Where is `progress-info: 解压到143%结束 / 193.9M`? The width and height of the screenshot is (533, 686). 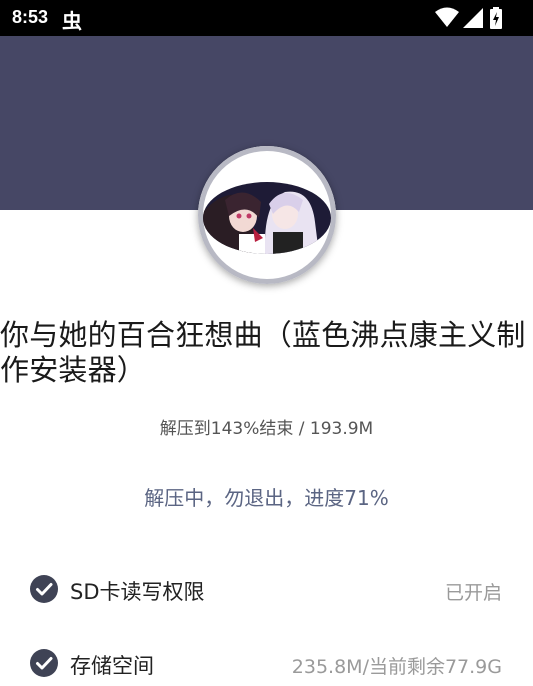
progress-info: 解压到143%结束 / 193.9M is located at coordinates (266, 429).